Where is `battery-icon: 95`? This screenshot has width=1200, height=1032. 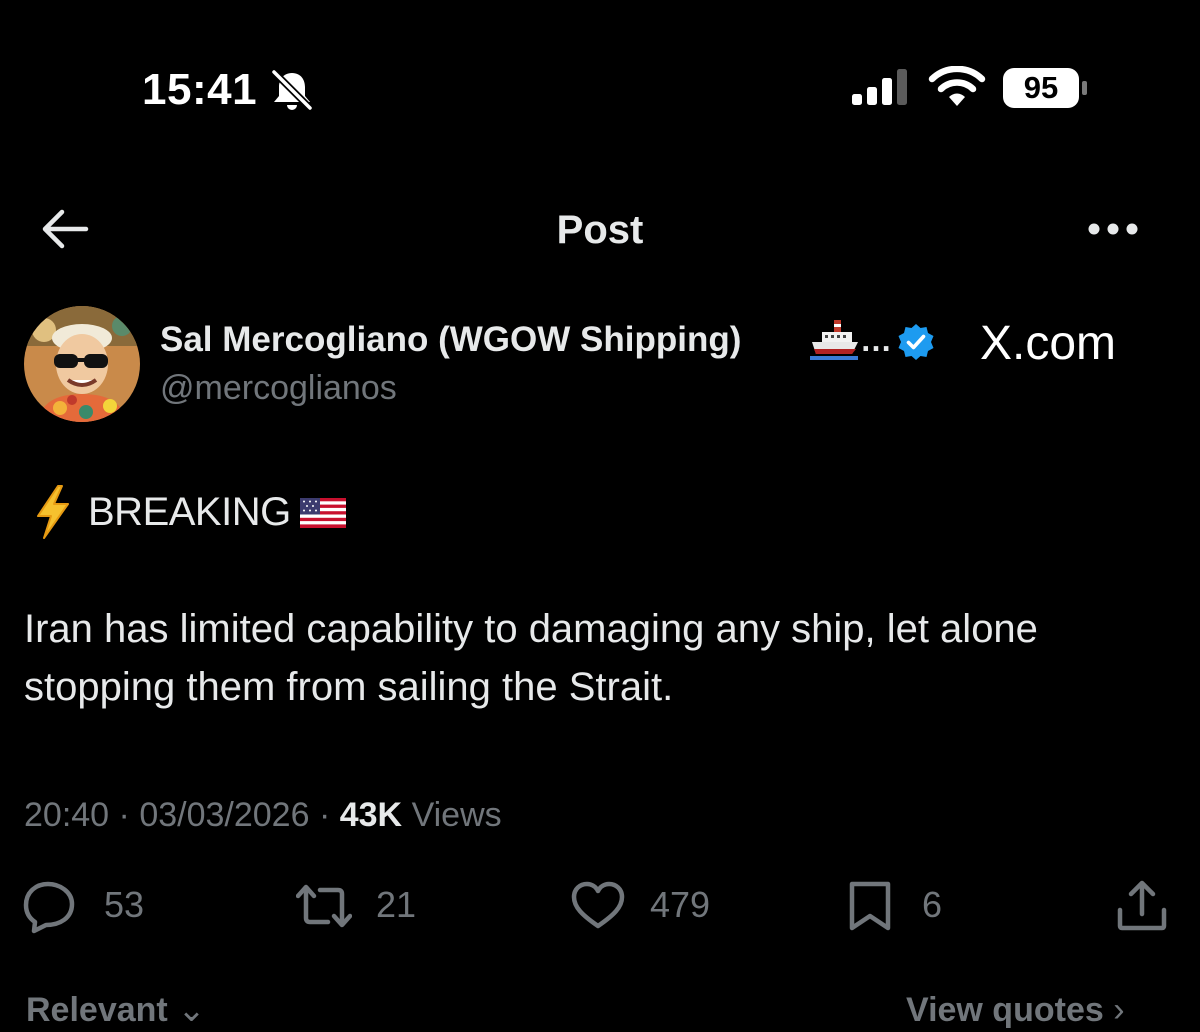 battery-icon: 95 is located at coordinates (1047, 88).